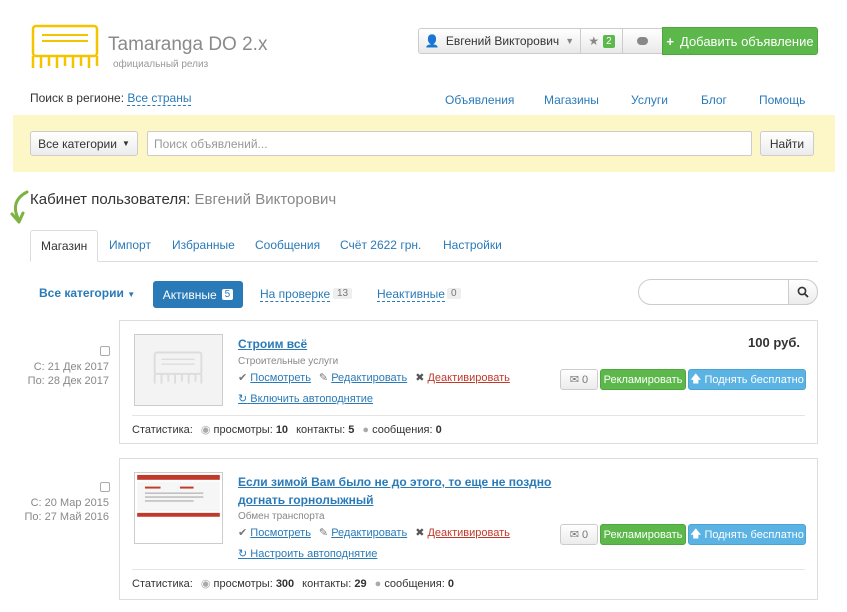  Describe the element at coordinates (571, 100) in the screenshot. I see `nav-shops: Магазины` at that location.